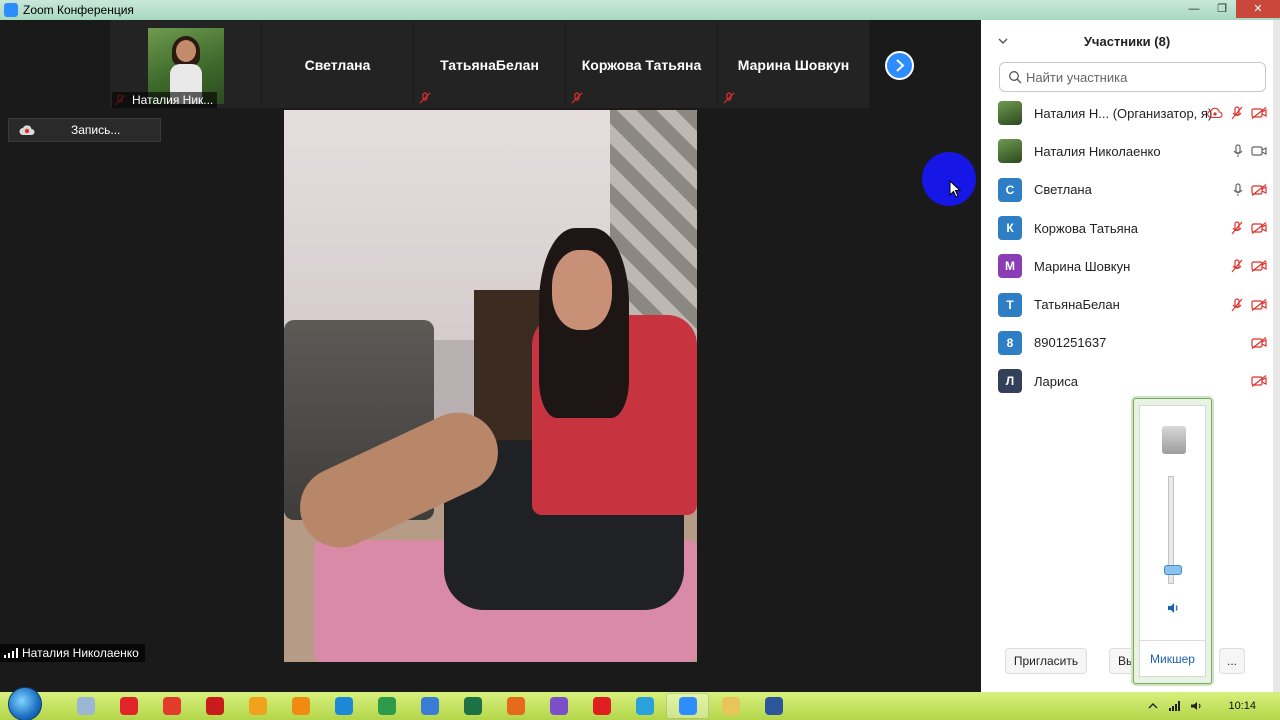 The width and height of the screenshot is (1280, 720). What do you see at coordinates (1070, 343) in the screenshot?
I see `participant-name: 8901251637` at bounding box center [1070, 343].